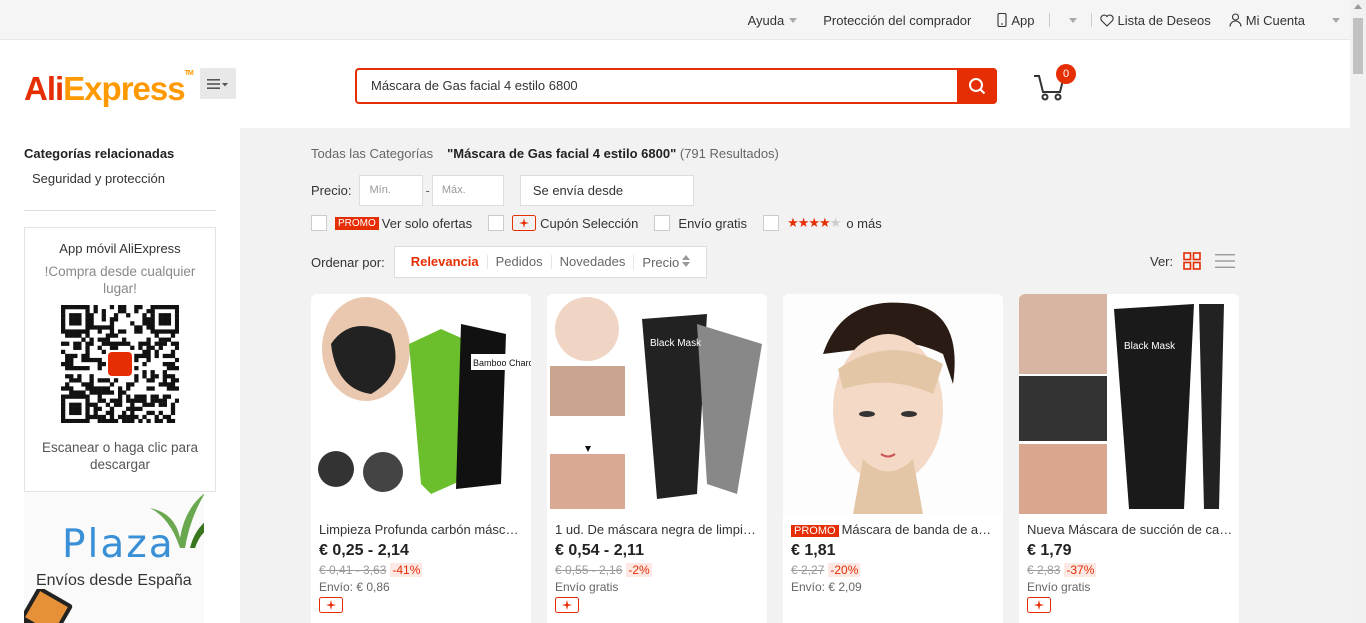 The width and height of the screenshot is (1366, 623). What do you see at coordinates (1225, 261) in the screenshot?
I see `list-view-icon` at bounding box center [1225, 261].